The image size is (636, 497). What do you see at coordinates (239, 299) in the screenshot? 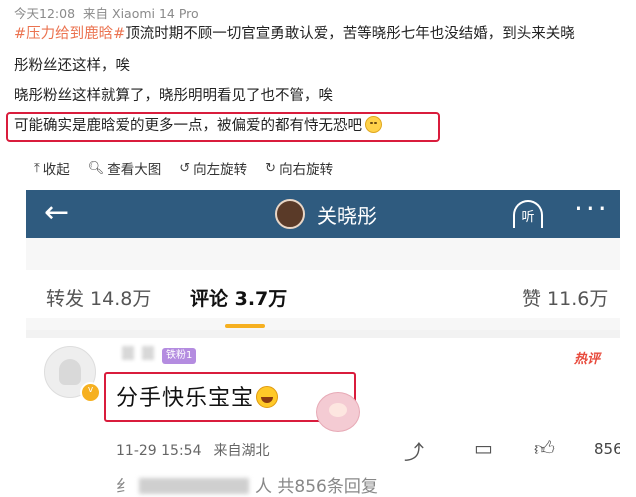
I see `tab-comments: 评论 3.7万` at bounding box center [239, 299].